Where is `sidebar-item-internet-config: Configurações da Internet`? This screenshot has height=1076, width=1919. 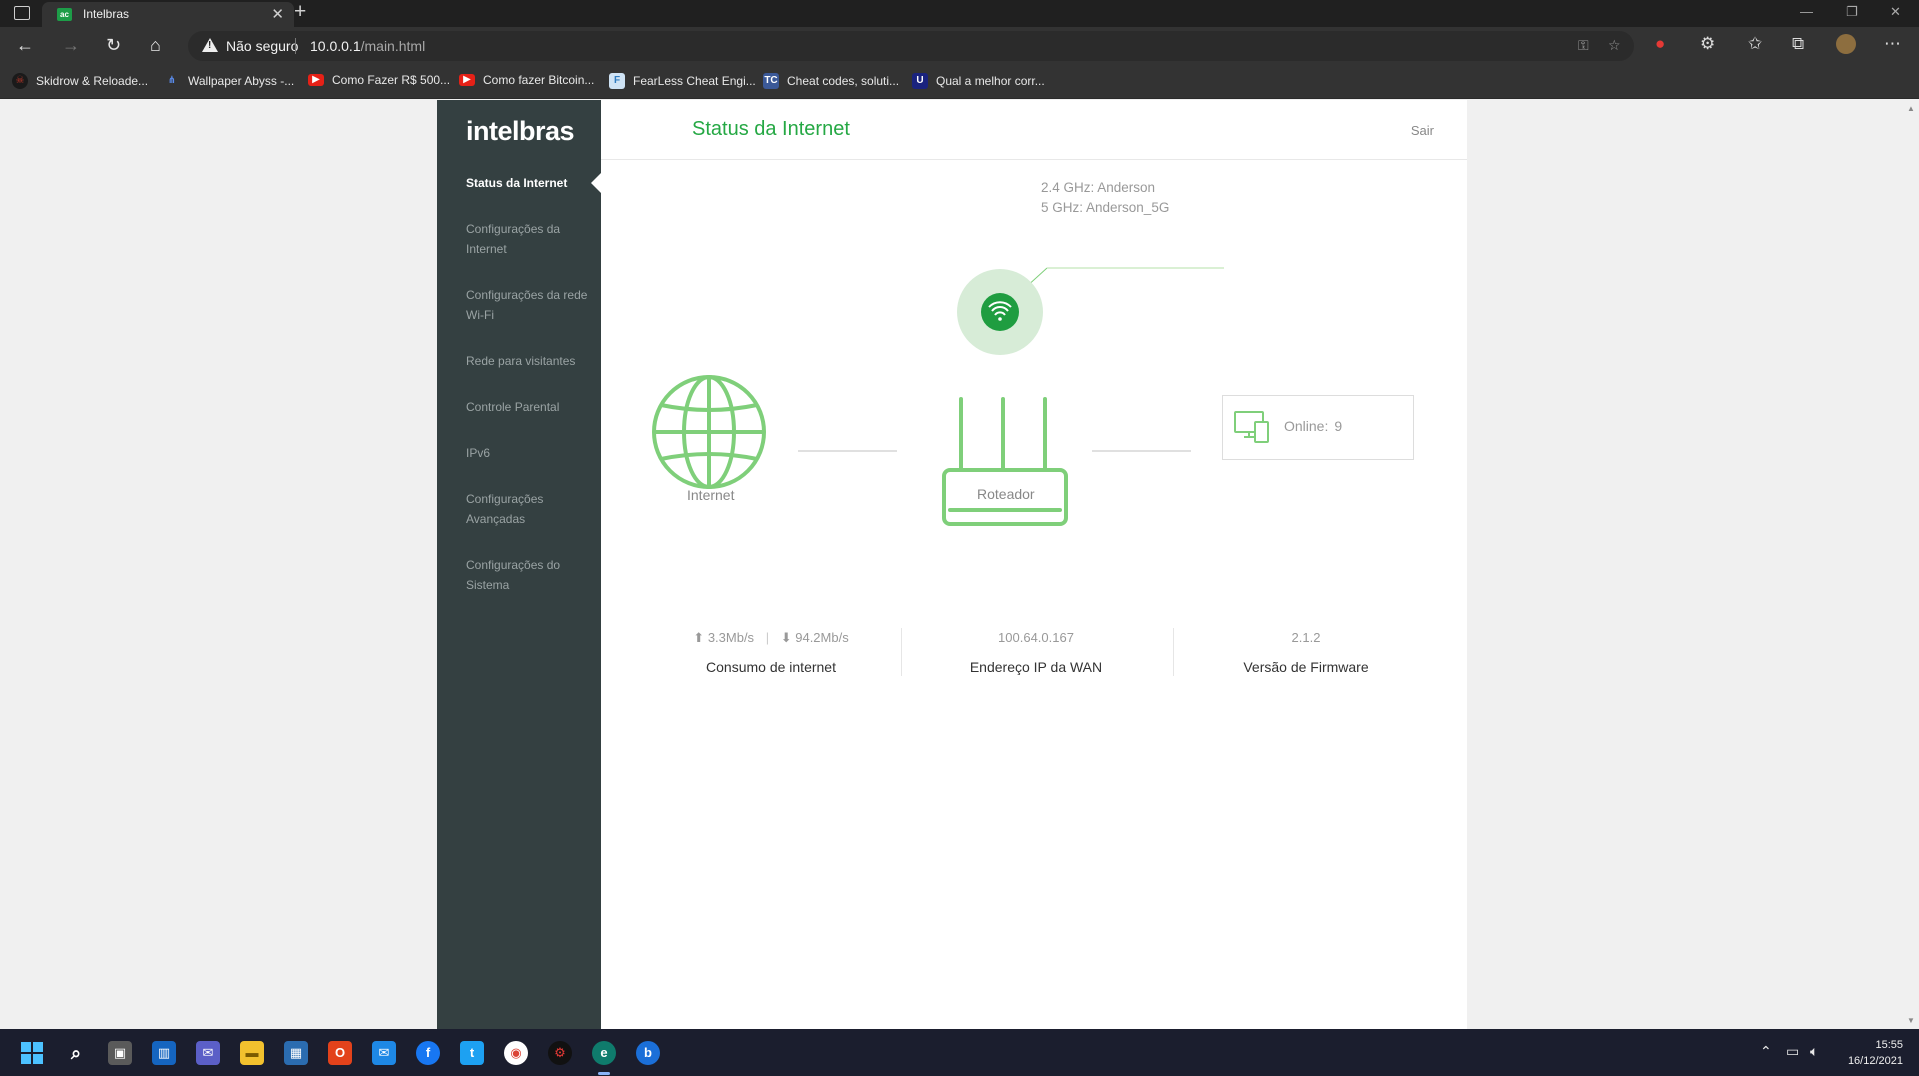 sidebar-item-internet-config: Configurações da Internet is located at coordinates (531, 239).